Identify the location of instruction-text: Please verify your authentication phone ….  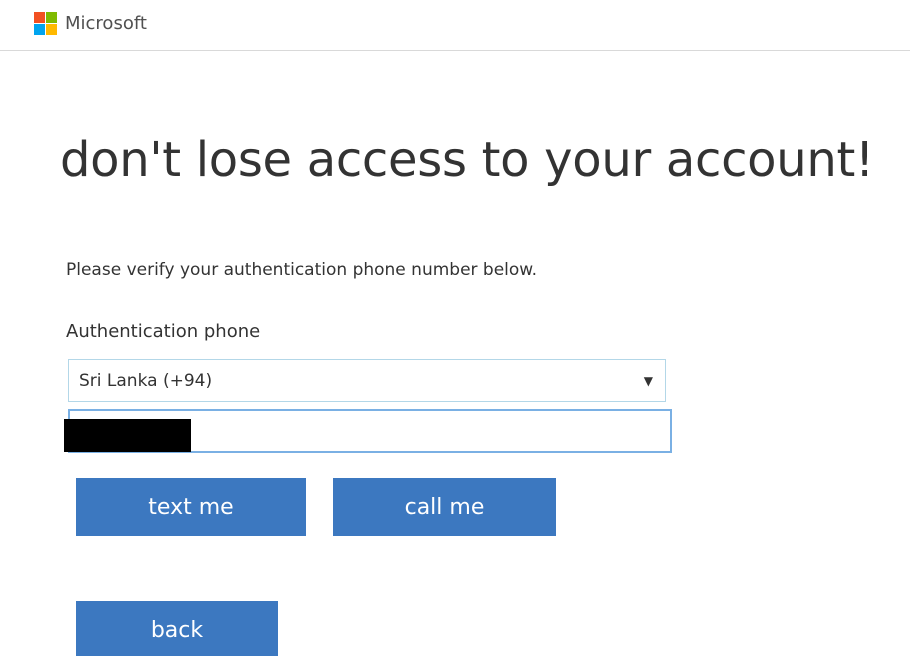
(302, 270).